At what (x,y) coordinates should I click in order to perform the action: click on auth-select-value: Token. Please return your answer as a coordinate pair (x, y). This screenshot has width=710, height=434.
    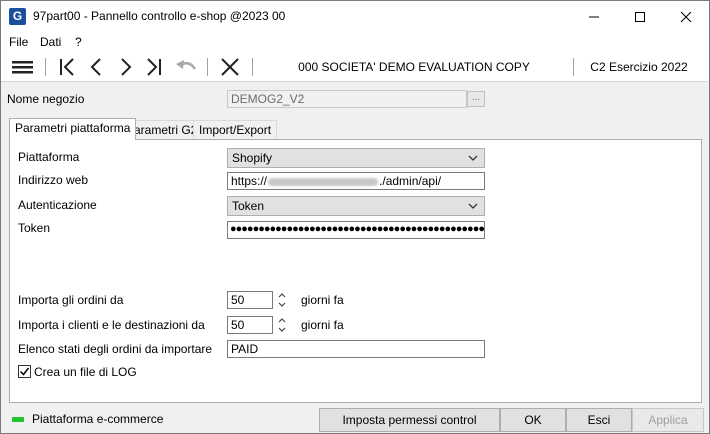
    Looking at the image, I should click on (248, 206).